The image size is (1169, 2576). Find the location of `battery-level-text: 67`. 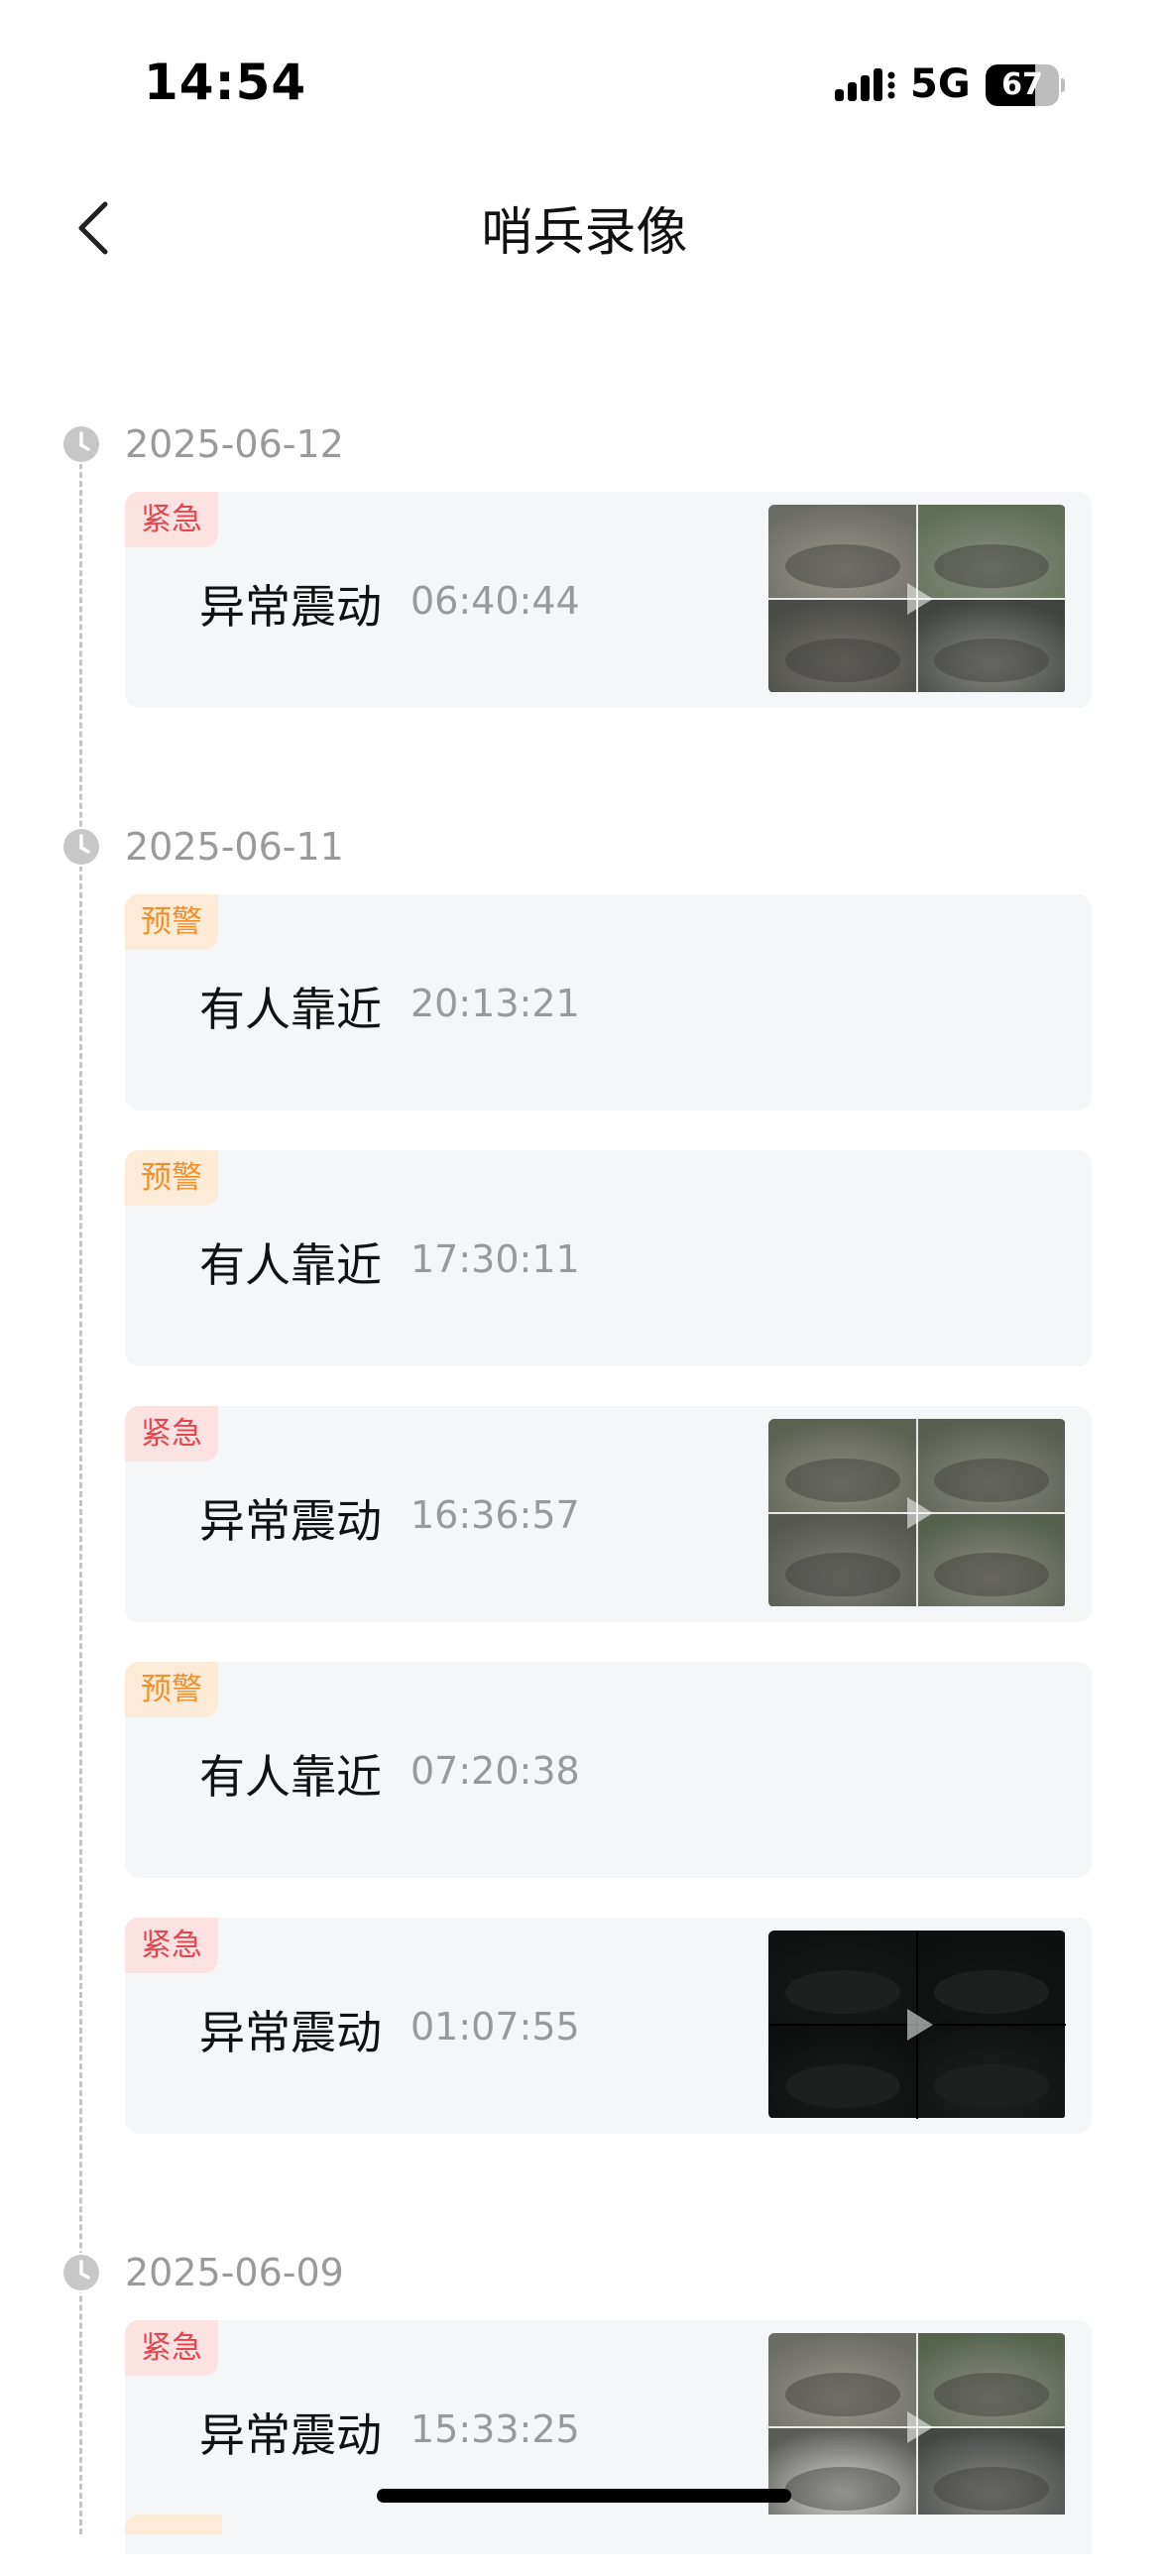

battery-level-text: 67 is located at coordinates (1022, 84).